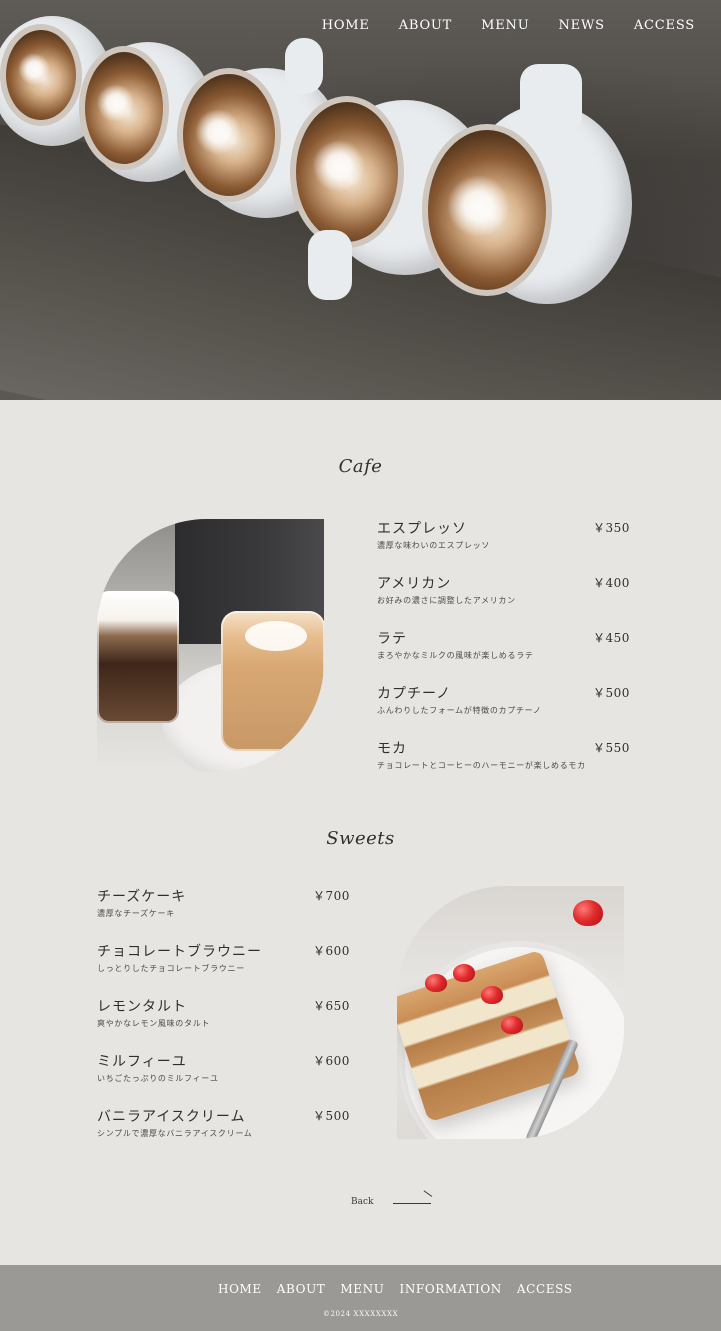  What do you see at coordinates (392, 749) in the screenshot?
I see `menu-item-name: モカ` at bounding box center [392, 749].